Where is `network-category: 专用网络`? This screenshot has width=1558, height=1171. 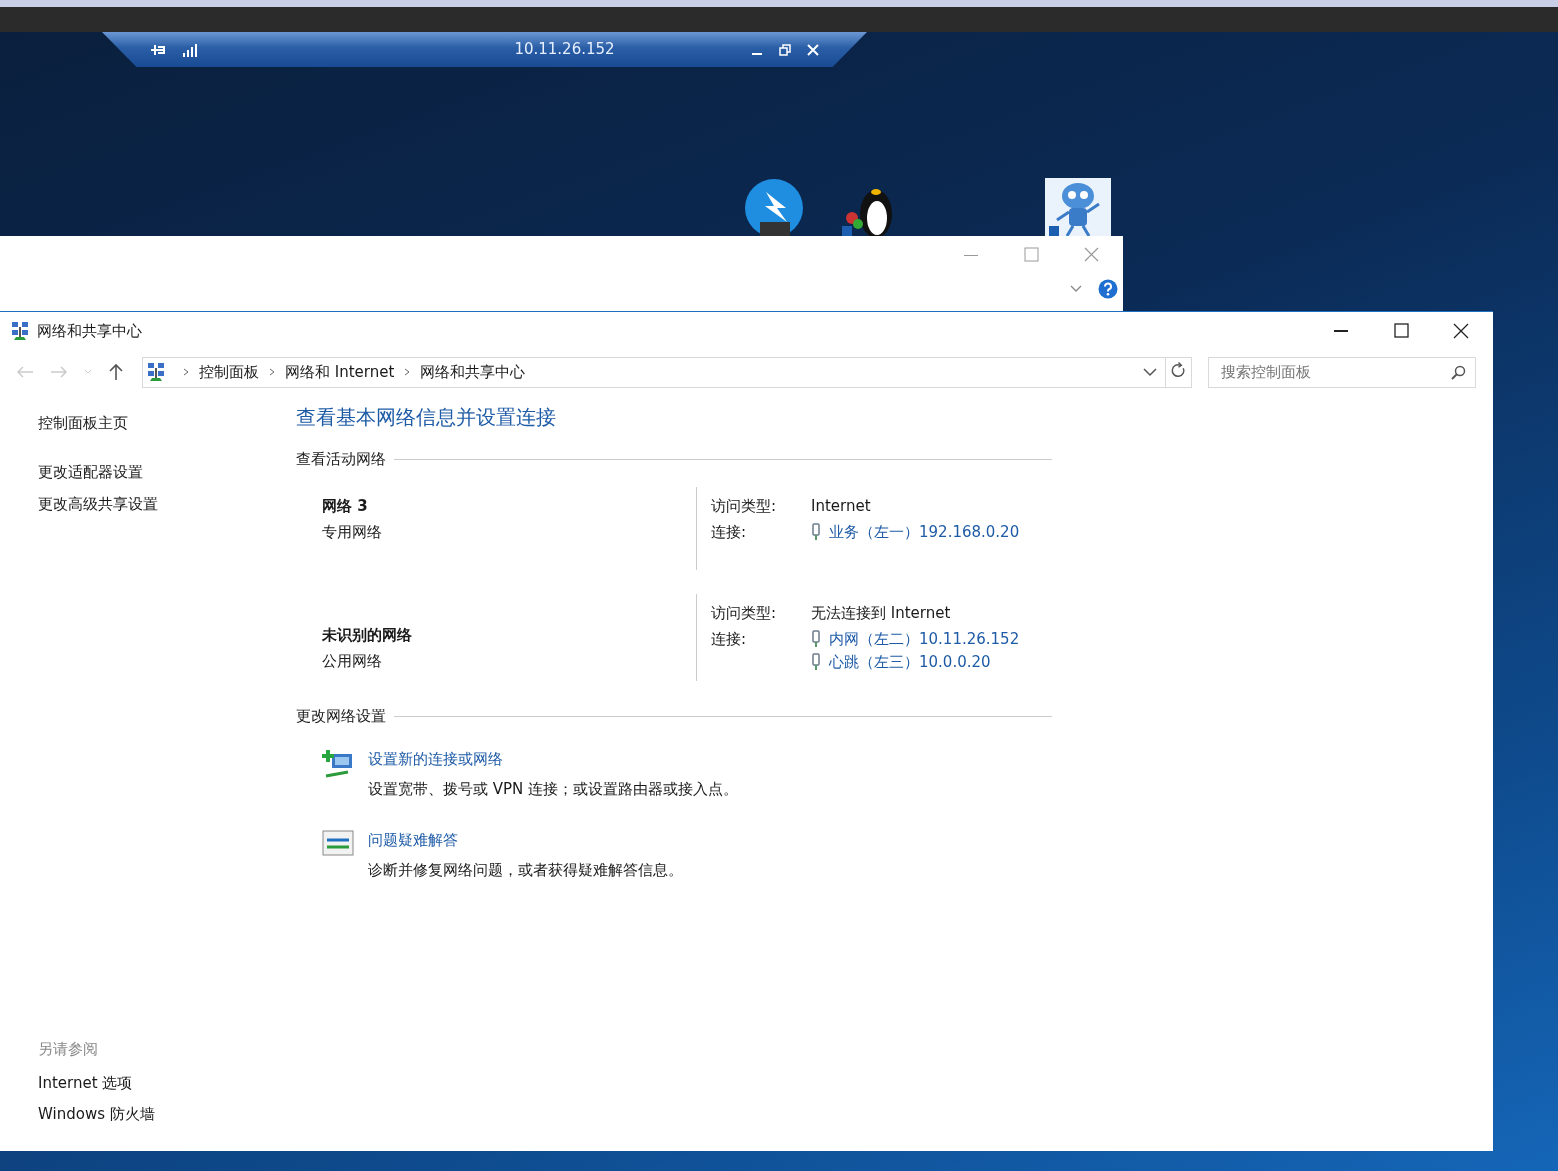 network-category: 专用网络 is located at coordinates (352, 532).